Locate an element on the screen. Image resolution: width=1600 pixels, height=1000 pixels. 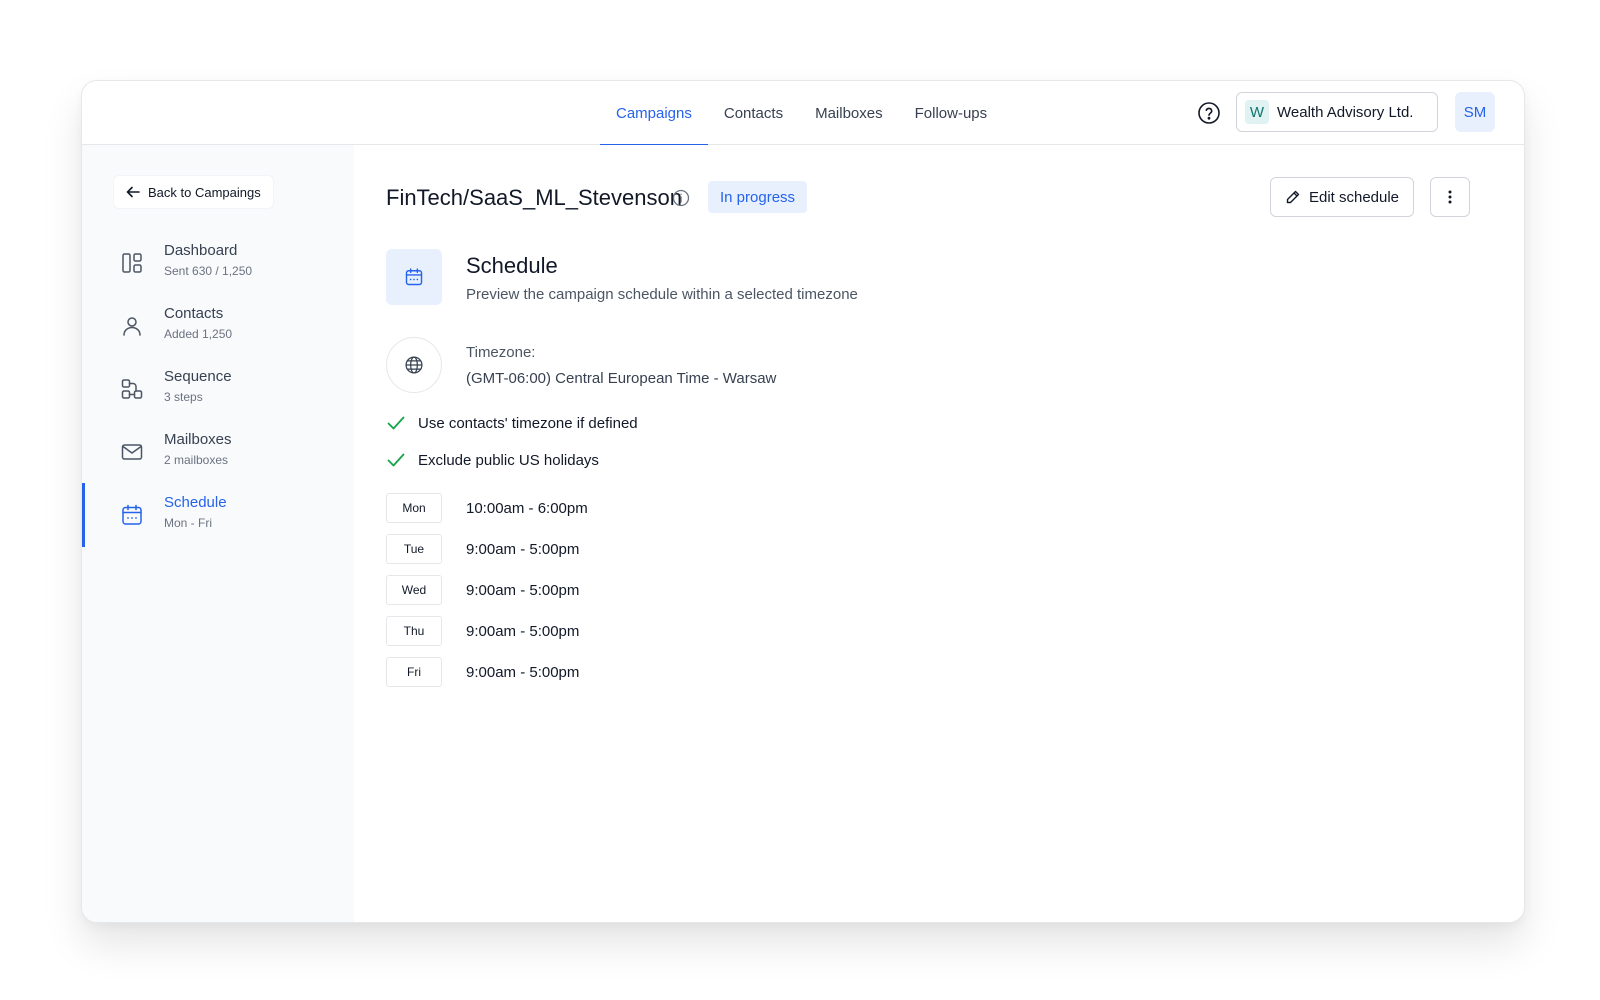
organization-switcher: W Wealth Advisory Ltd. is located at coordinates (1337, 112).